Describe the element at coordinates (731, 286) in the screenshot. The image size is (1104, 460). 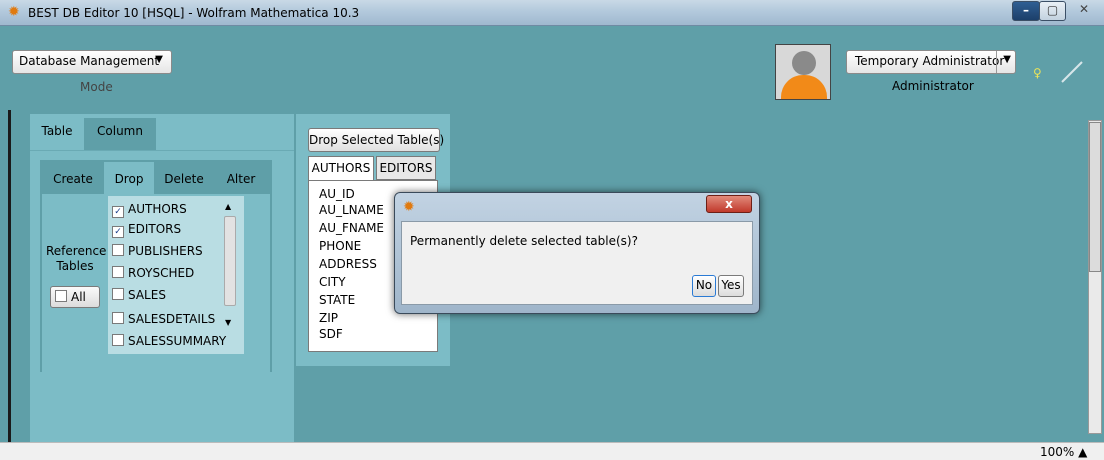
I see `yes-button: Yes` at that location.